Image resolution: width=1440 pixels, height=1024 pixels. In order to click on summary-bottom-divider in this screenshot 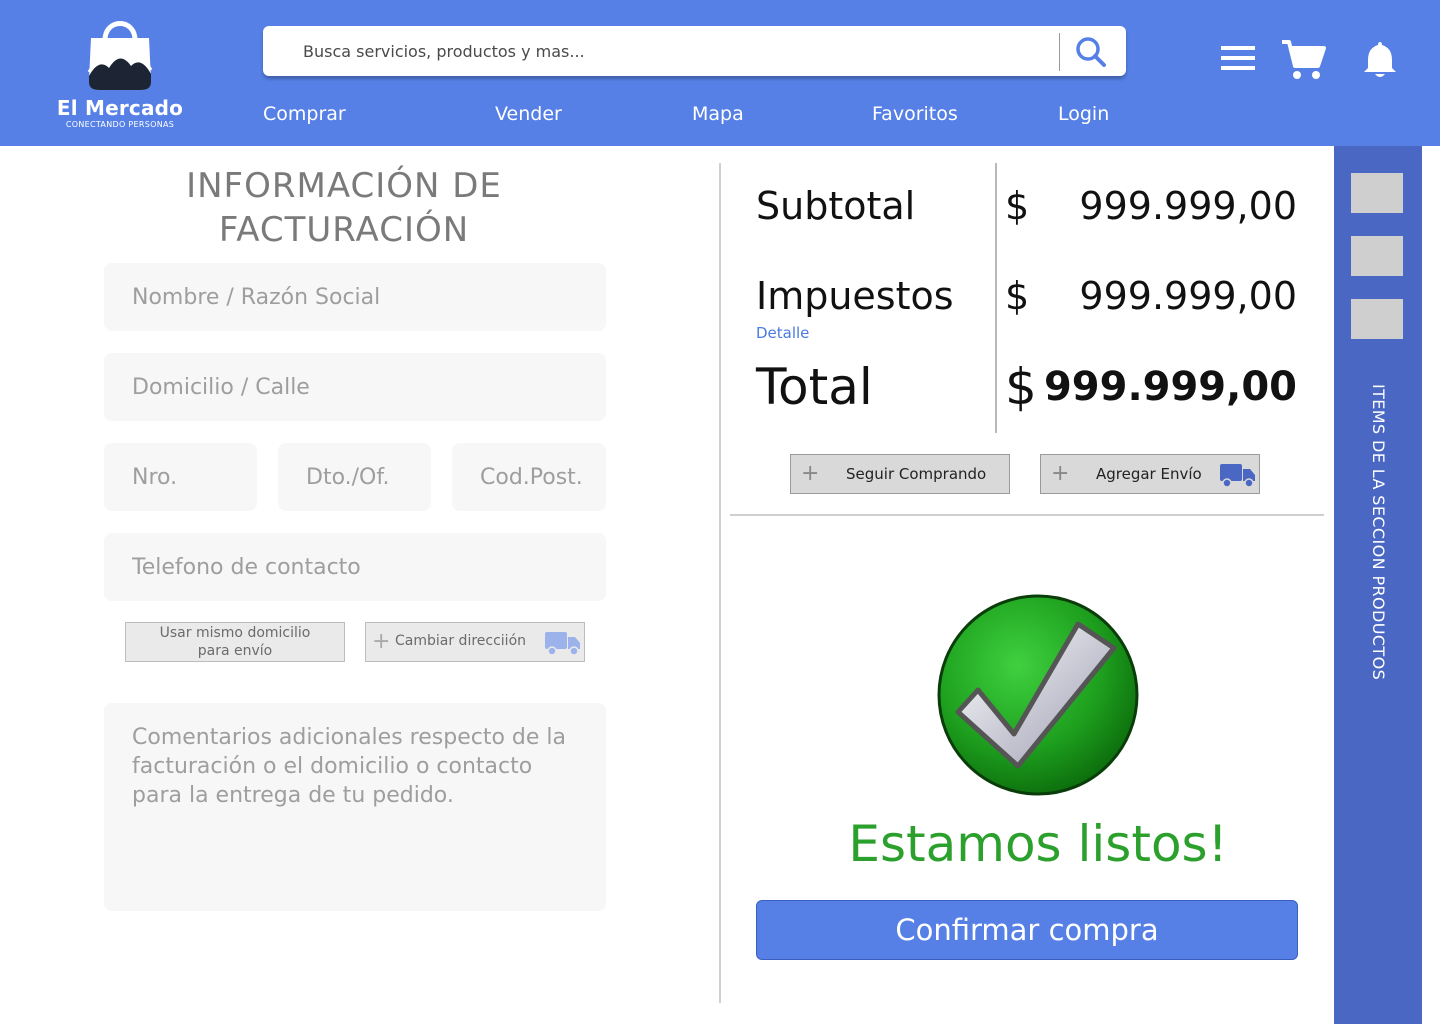, I will do `click(1027, 515)`.